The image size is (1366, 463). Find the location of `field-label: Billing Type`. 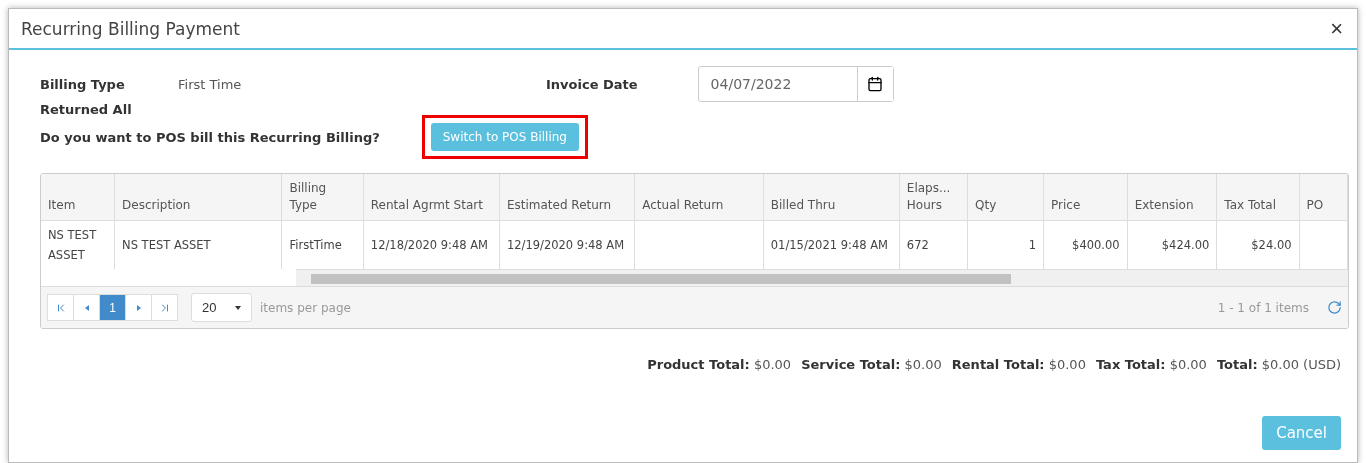

field-label: Billing Type is located at coordinates (83, 84).